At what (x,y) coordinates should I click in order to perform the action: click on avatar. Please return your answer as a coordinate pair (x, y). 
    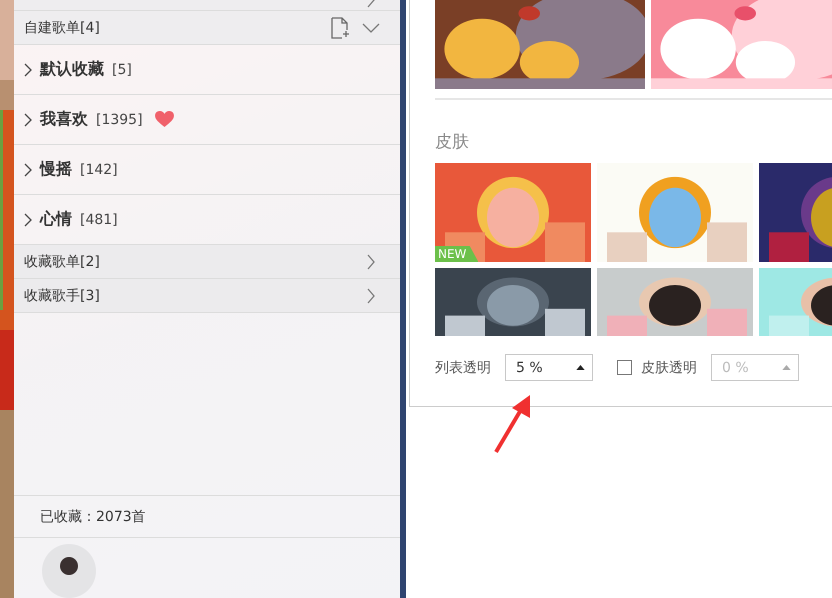
    Looking at the image, I should click on (69, 571).